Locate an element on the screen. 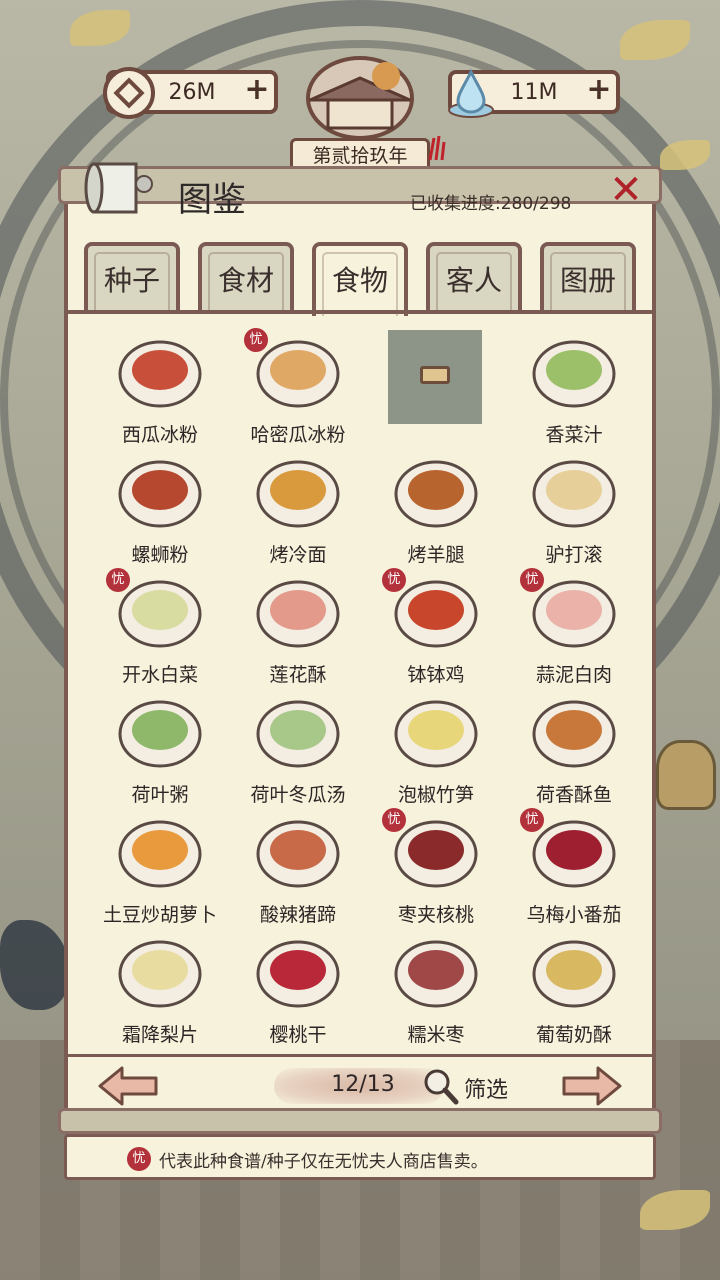 This screenshot has width=720, height=1280. food-item: 烤冷面 is located at coordinates (298, 506).